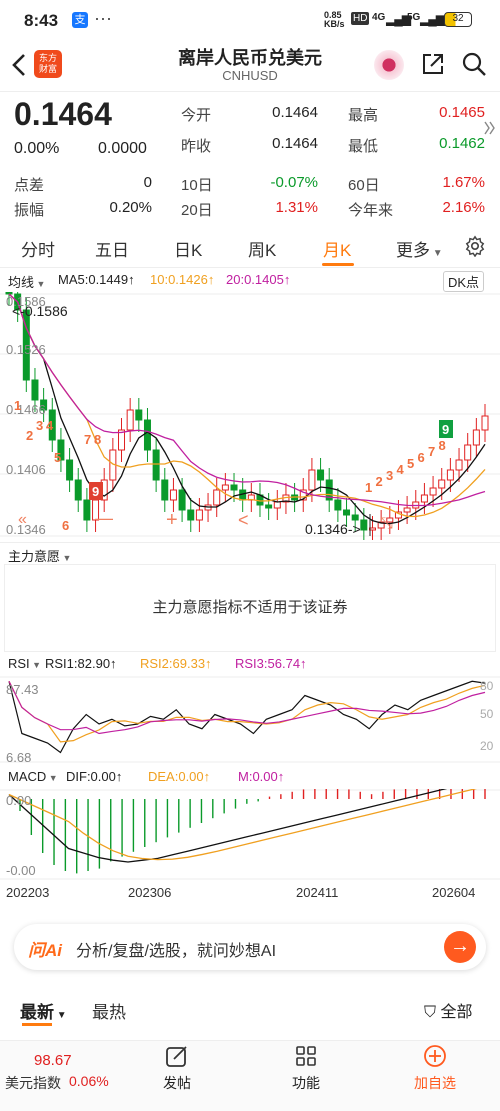 The width and height of the screenshot is (500, 1111). Describe the element at coordinates (250, 1010) in the screenshot. I see `news-tabs: 最新 ▼ 最热 ⛉ 全部` at that location.